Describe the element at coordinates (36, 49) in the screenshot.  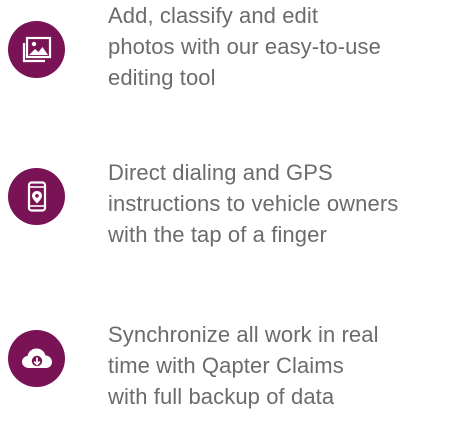
I see `photo-gallery-icon` at that location.